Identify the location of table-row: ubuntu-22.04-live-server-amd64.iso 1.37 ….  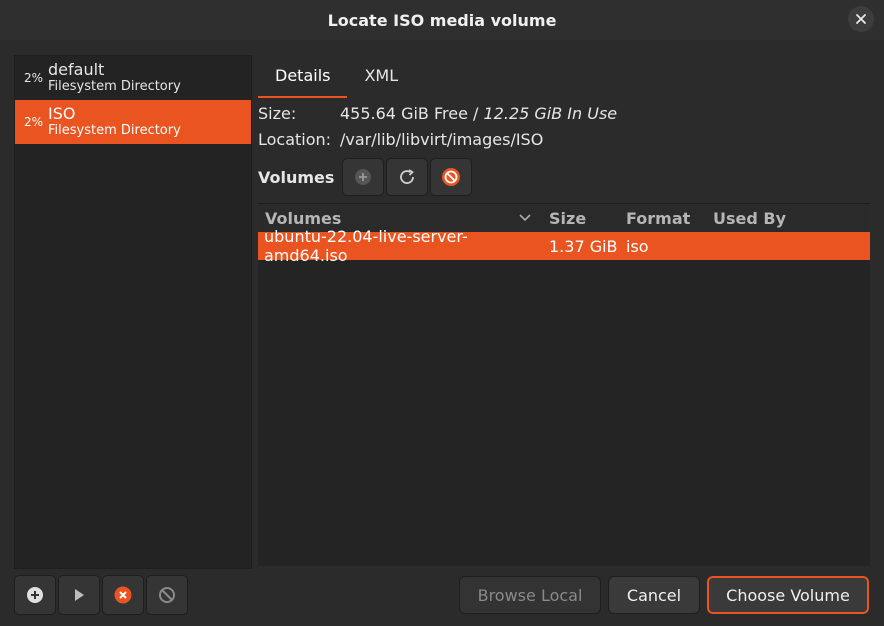
(564, 246).